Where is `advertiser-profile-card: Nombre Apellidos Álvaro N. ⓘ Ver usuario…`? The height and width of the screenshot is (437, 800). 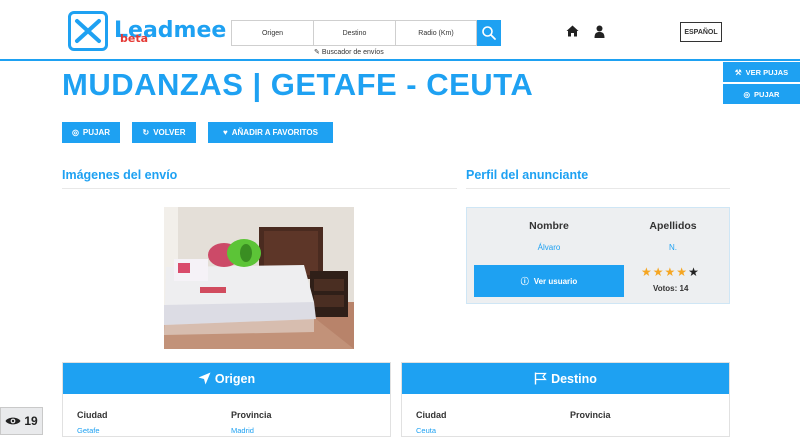 advertiser-profile-card: Nombre Apellidos Álvaro N. ⓘ Ver usuario… is located at coordinates (598, 255).